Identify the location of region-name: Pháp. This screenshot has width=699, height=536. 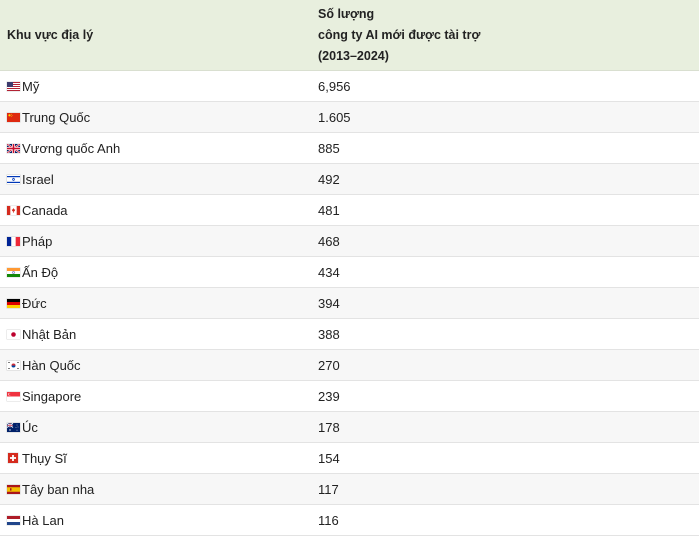
(37, 241).